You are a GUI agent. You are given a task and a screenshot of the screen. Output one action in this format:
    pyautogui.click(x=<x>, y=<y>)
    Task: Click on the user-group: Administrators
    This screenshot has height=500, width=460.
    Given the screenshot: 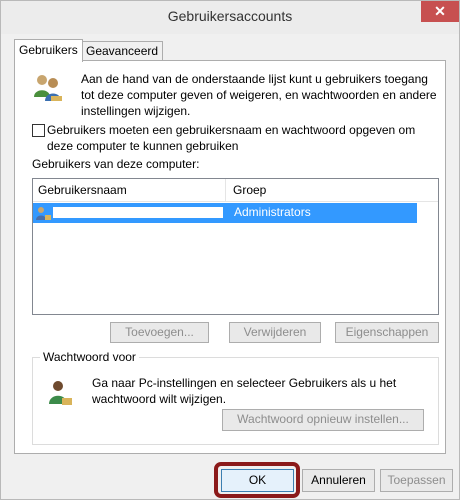 What is the action you would take?
    pyautogui.click(x=272, y=212)
    